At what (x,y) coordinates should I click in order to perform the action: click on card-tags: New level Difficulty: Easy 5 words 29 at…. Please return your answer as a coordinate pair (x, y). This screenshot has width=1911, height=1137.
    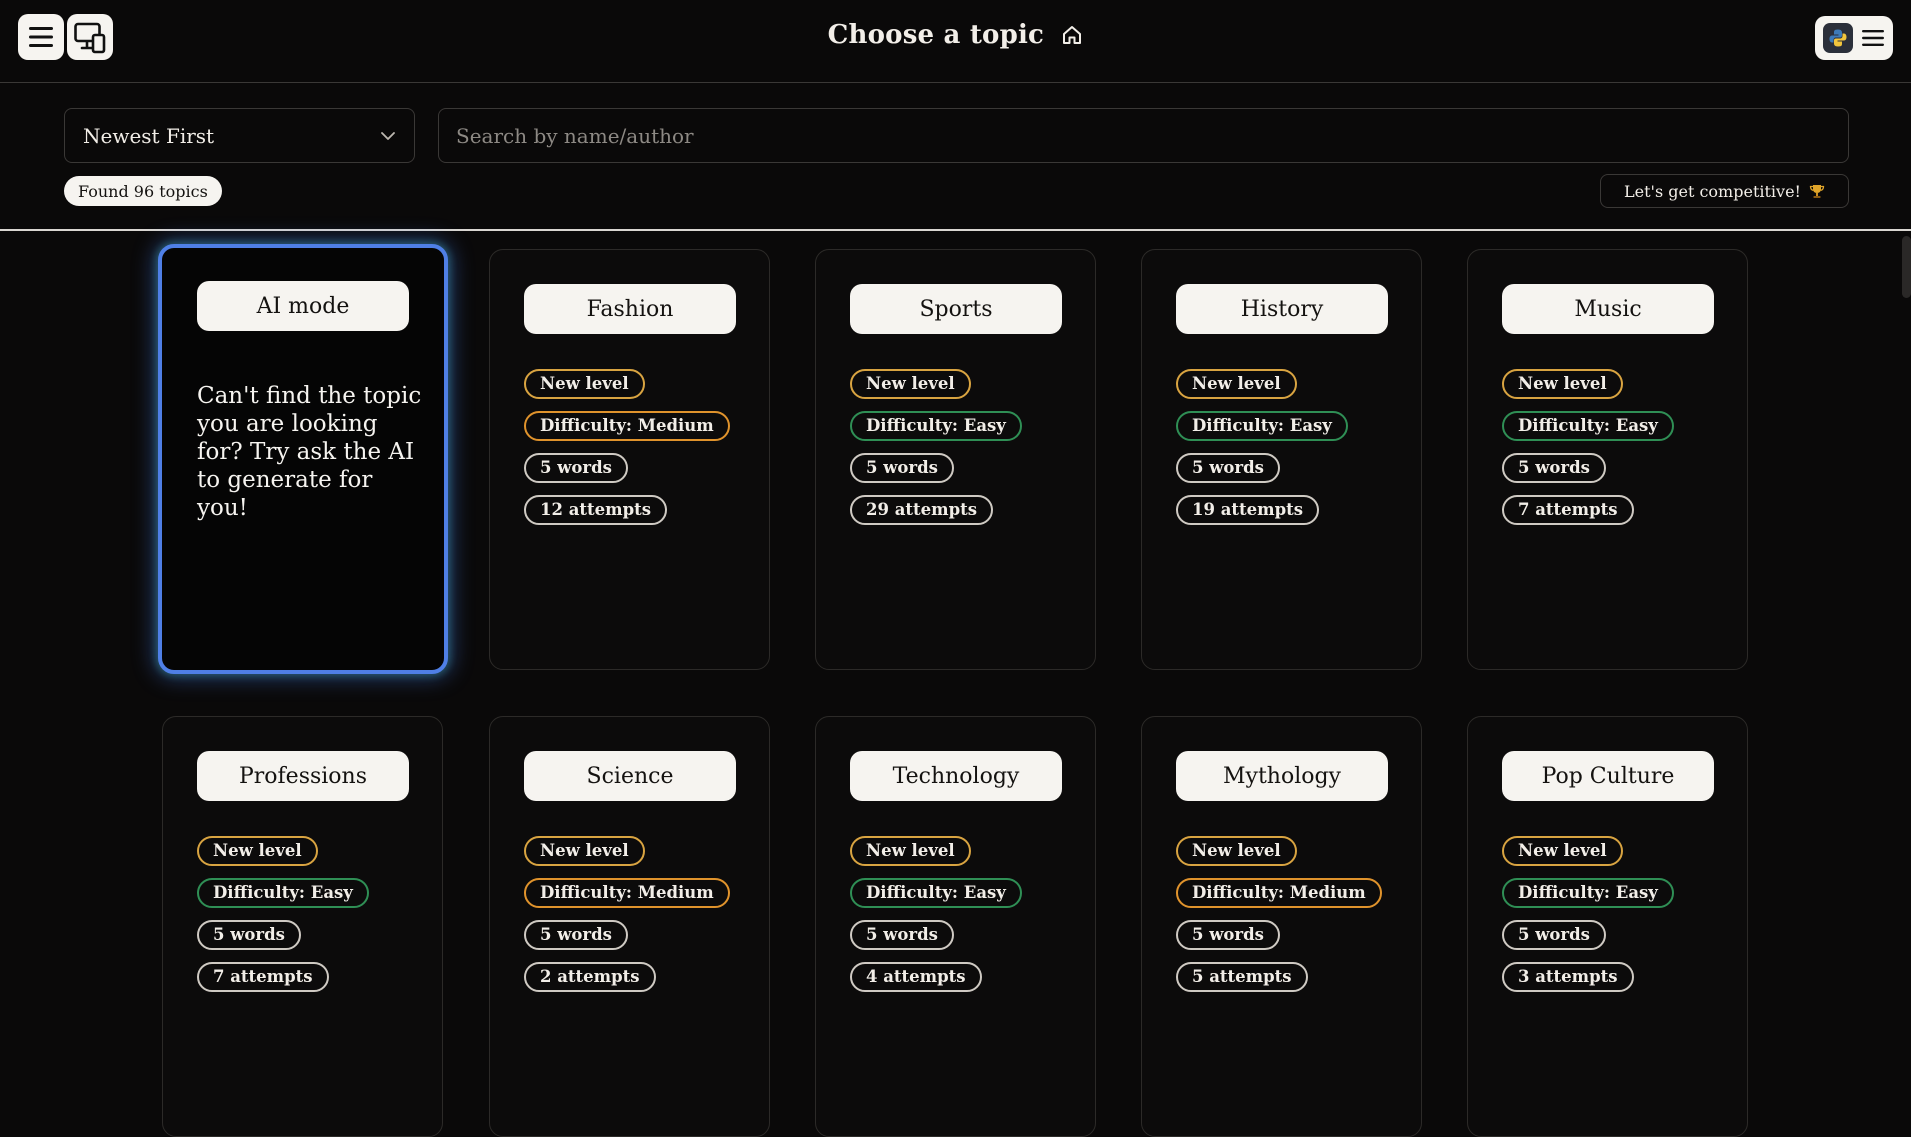
    Looking at the image, I should click on (936, 453).